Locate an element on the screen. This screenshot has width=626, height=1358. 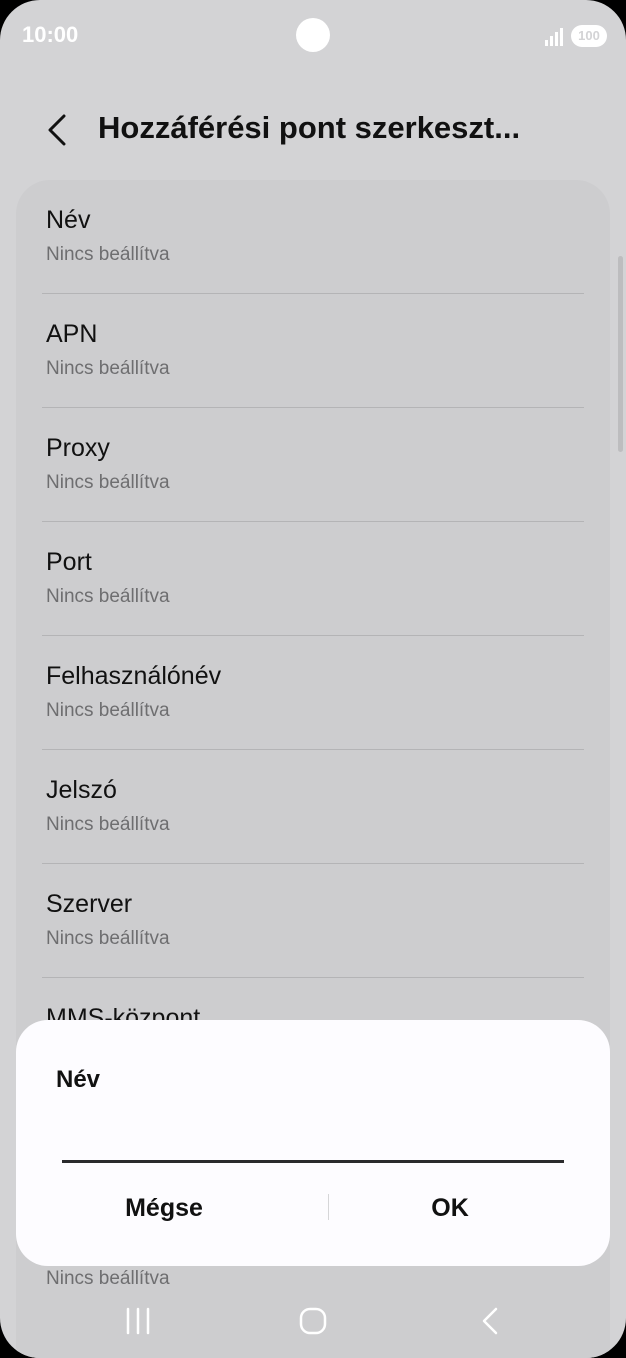
chevron-left-icon is located at coordinates (57, 130).